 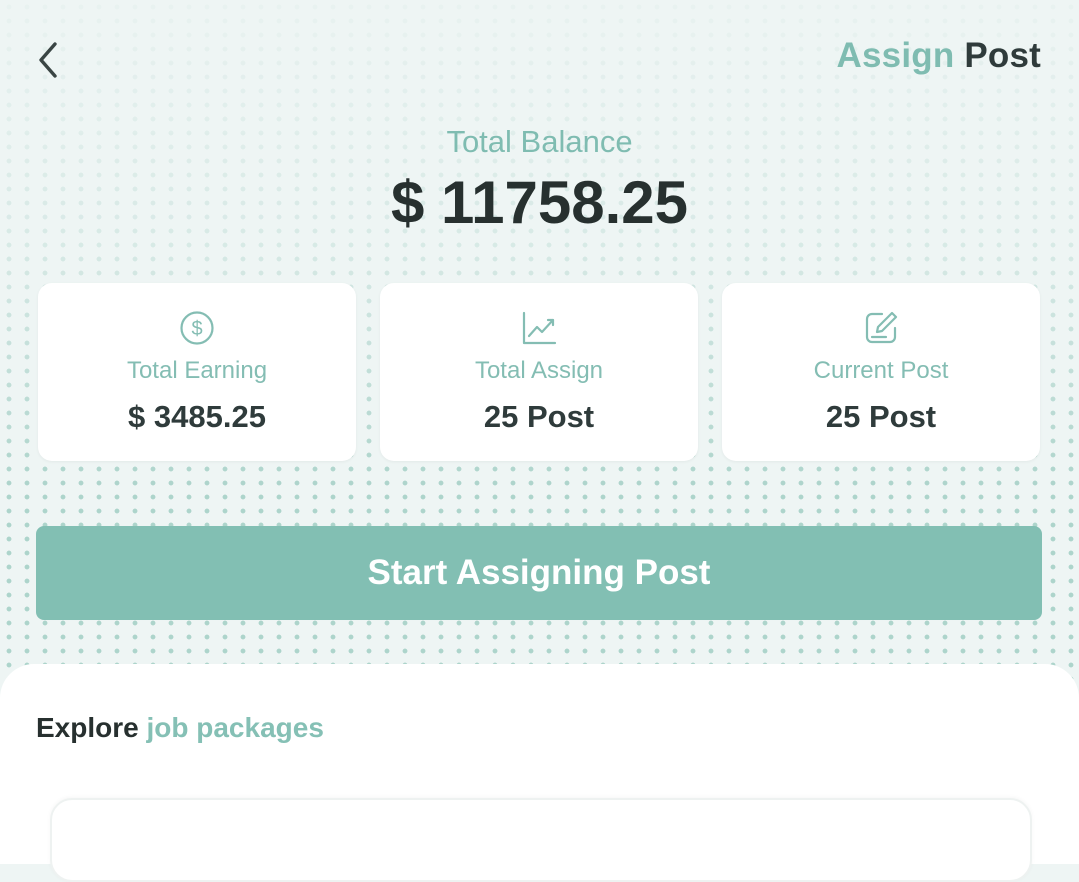 What do you see at coordinates (539, 328) in the screenshot?
I see `line-chart-icon` at bounding box center [539, 328].